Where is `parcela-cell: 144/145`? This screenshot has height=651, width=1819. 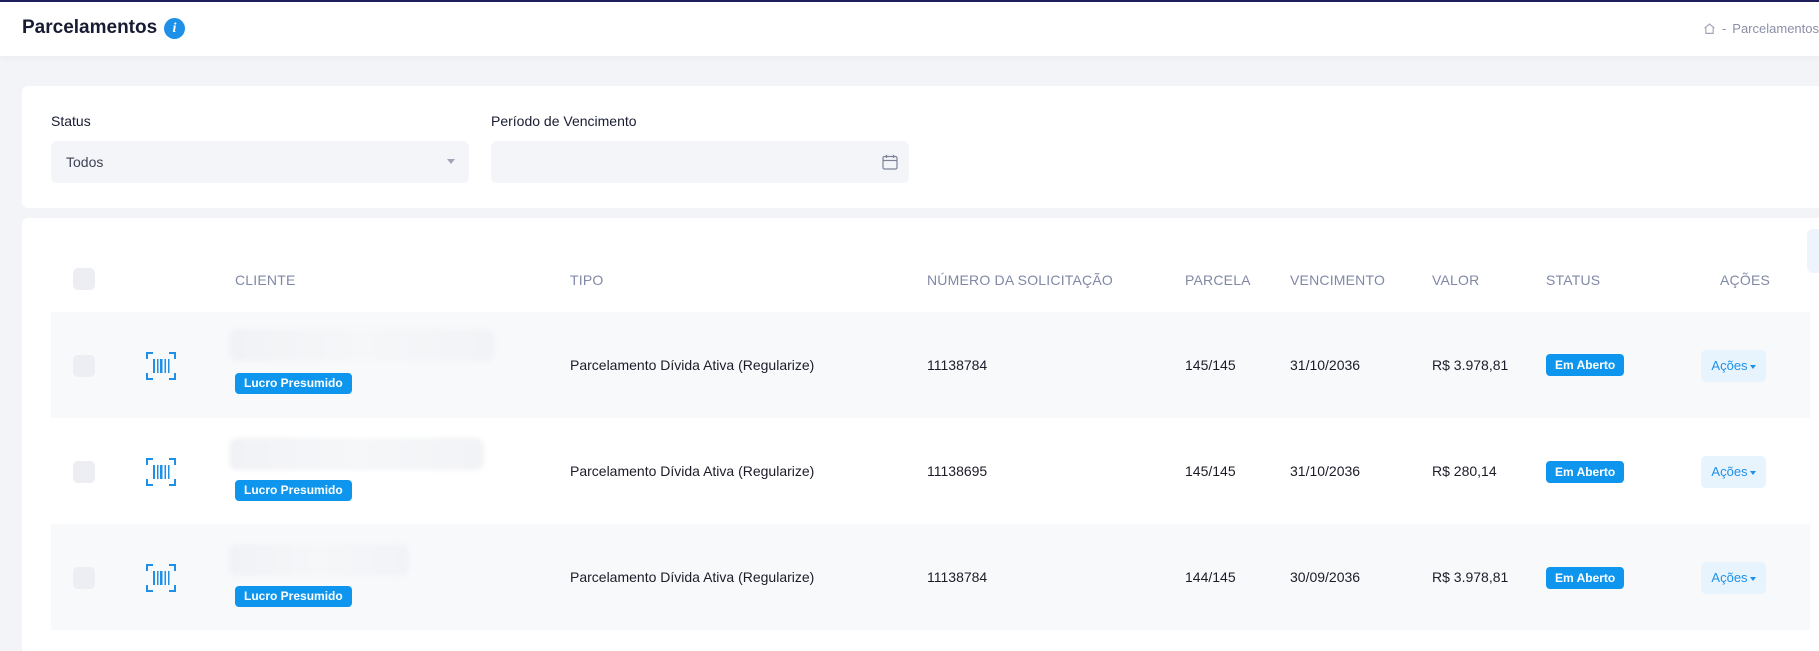
parcela-cell: 144/145 is located at coordinates (1210, 577).